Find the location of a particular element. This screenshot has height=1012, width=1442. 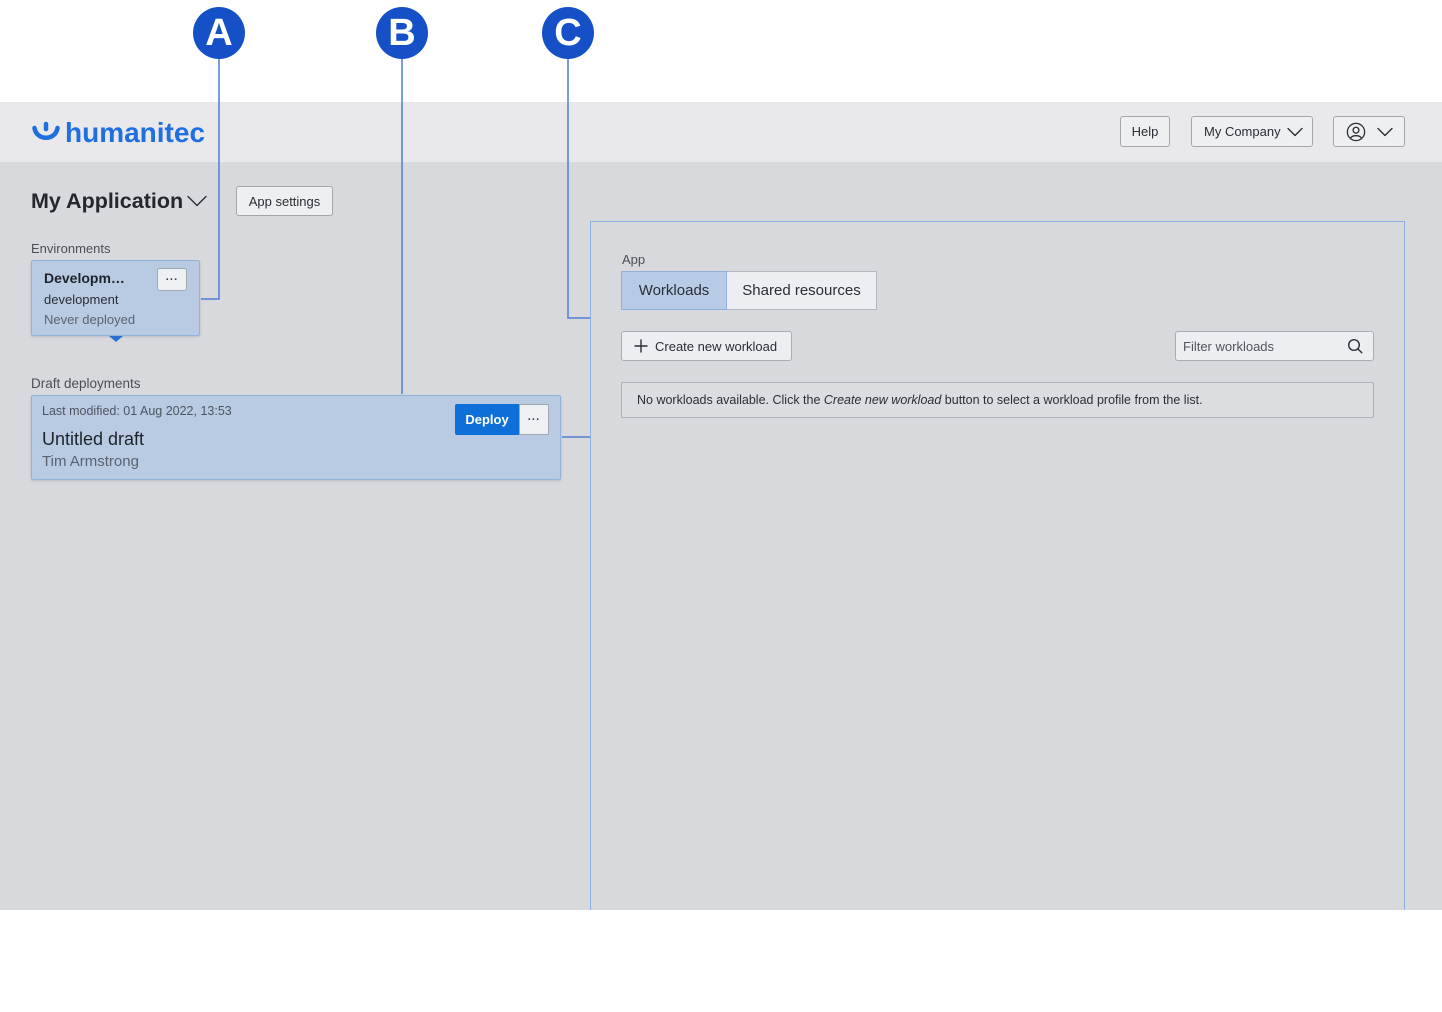

draft-menu-button: ··· is located at coordinates (534, 419).